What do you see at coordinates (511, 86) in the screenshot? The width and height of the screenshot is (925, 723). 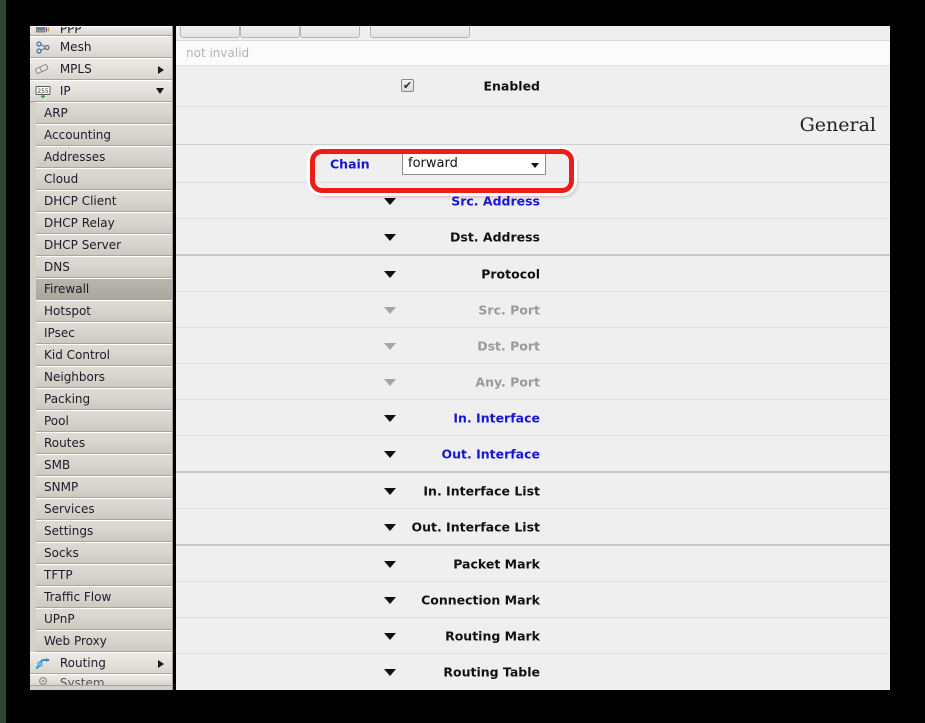 I see `enabled-label: Enabled` at bounding box center [511, 86].